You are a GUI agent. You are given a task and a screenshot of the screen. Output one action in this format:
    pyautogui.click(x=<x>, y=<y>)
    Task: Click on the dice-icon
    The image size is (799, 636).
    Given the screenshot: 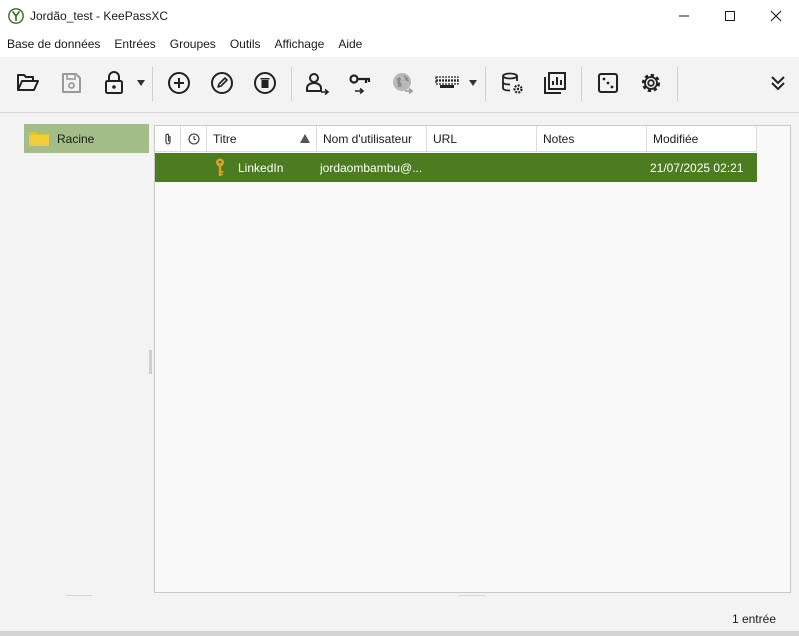 What is the action you would take?
    pyautogui.click(x=608, y=83)
    